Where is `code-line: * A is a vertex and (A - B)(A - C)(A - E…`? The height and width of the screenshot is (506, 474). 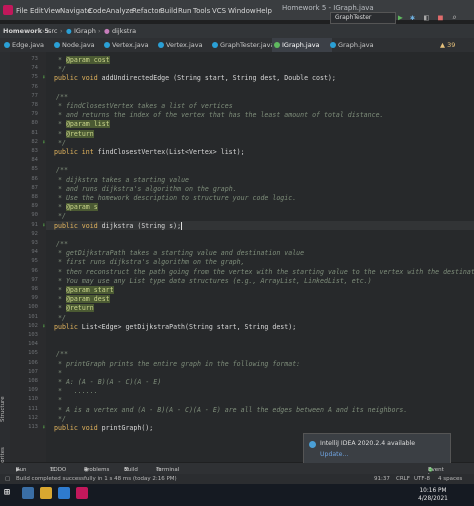 code-line: * A is a vertex and (A - B)(A - C)(A - E… is located at coordinates (232, 410).